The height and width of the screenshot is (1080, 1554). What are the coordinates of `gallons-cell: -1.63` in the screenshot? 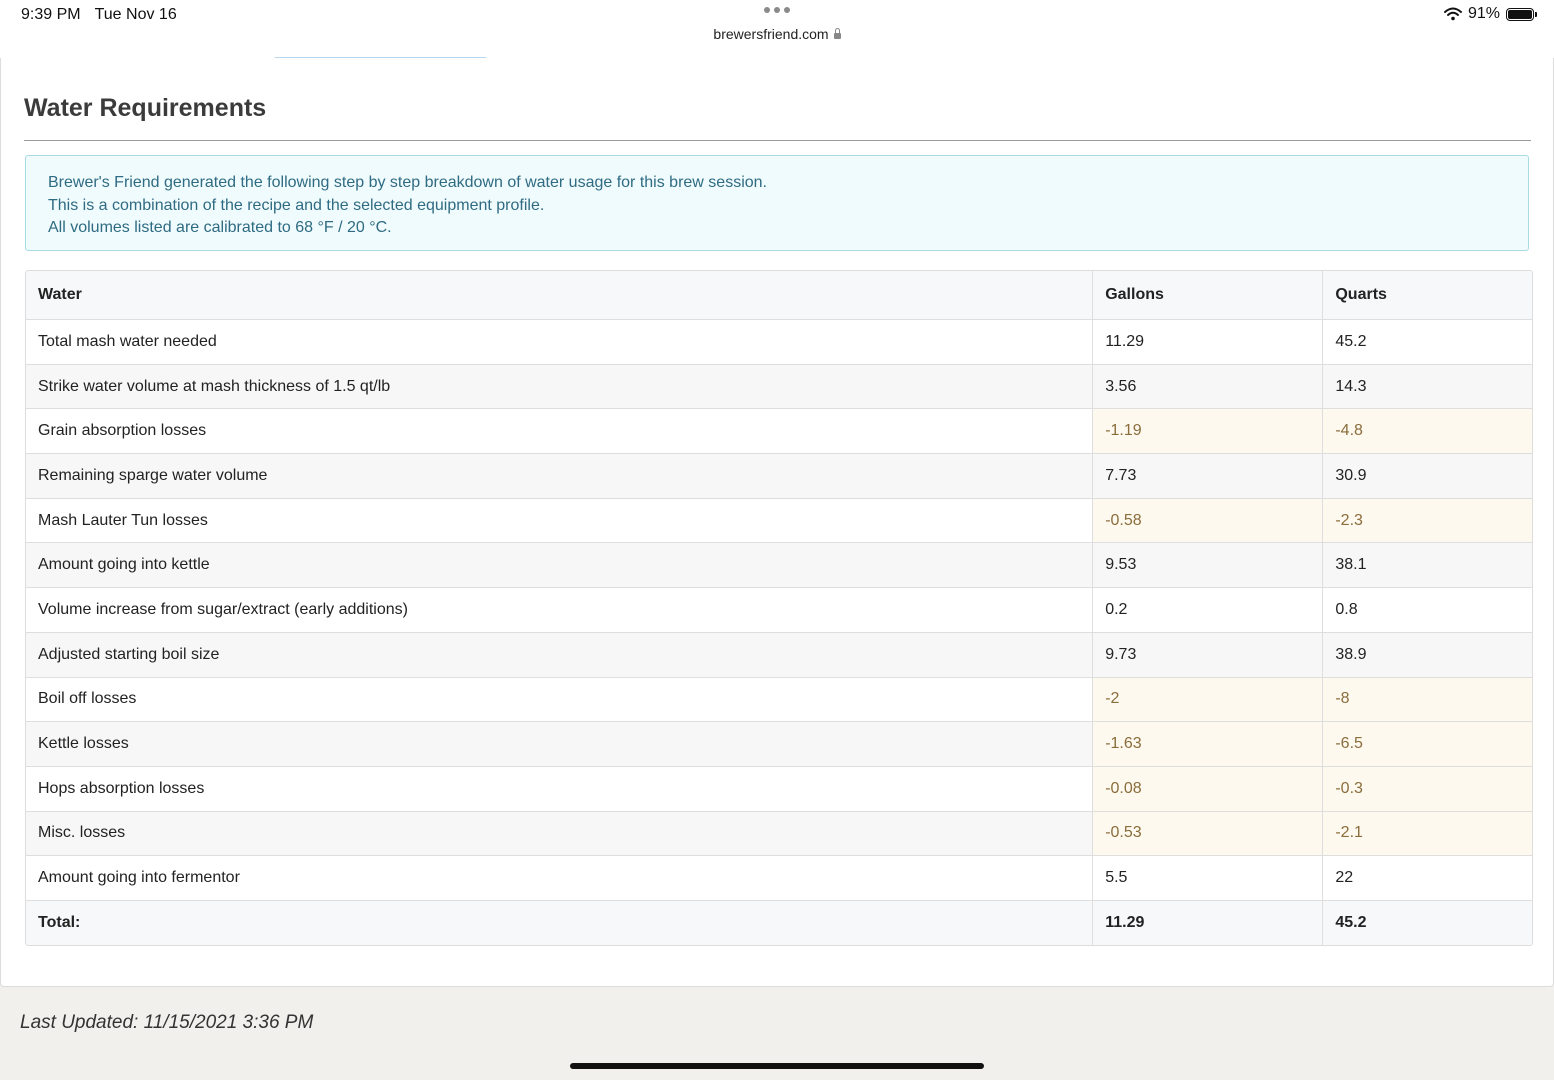 It's located at (1207, 744).